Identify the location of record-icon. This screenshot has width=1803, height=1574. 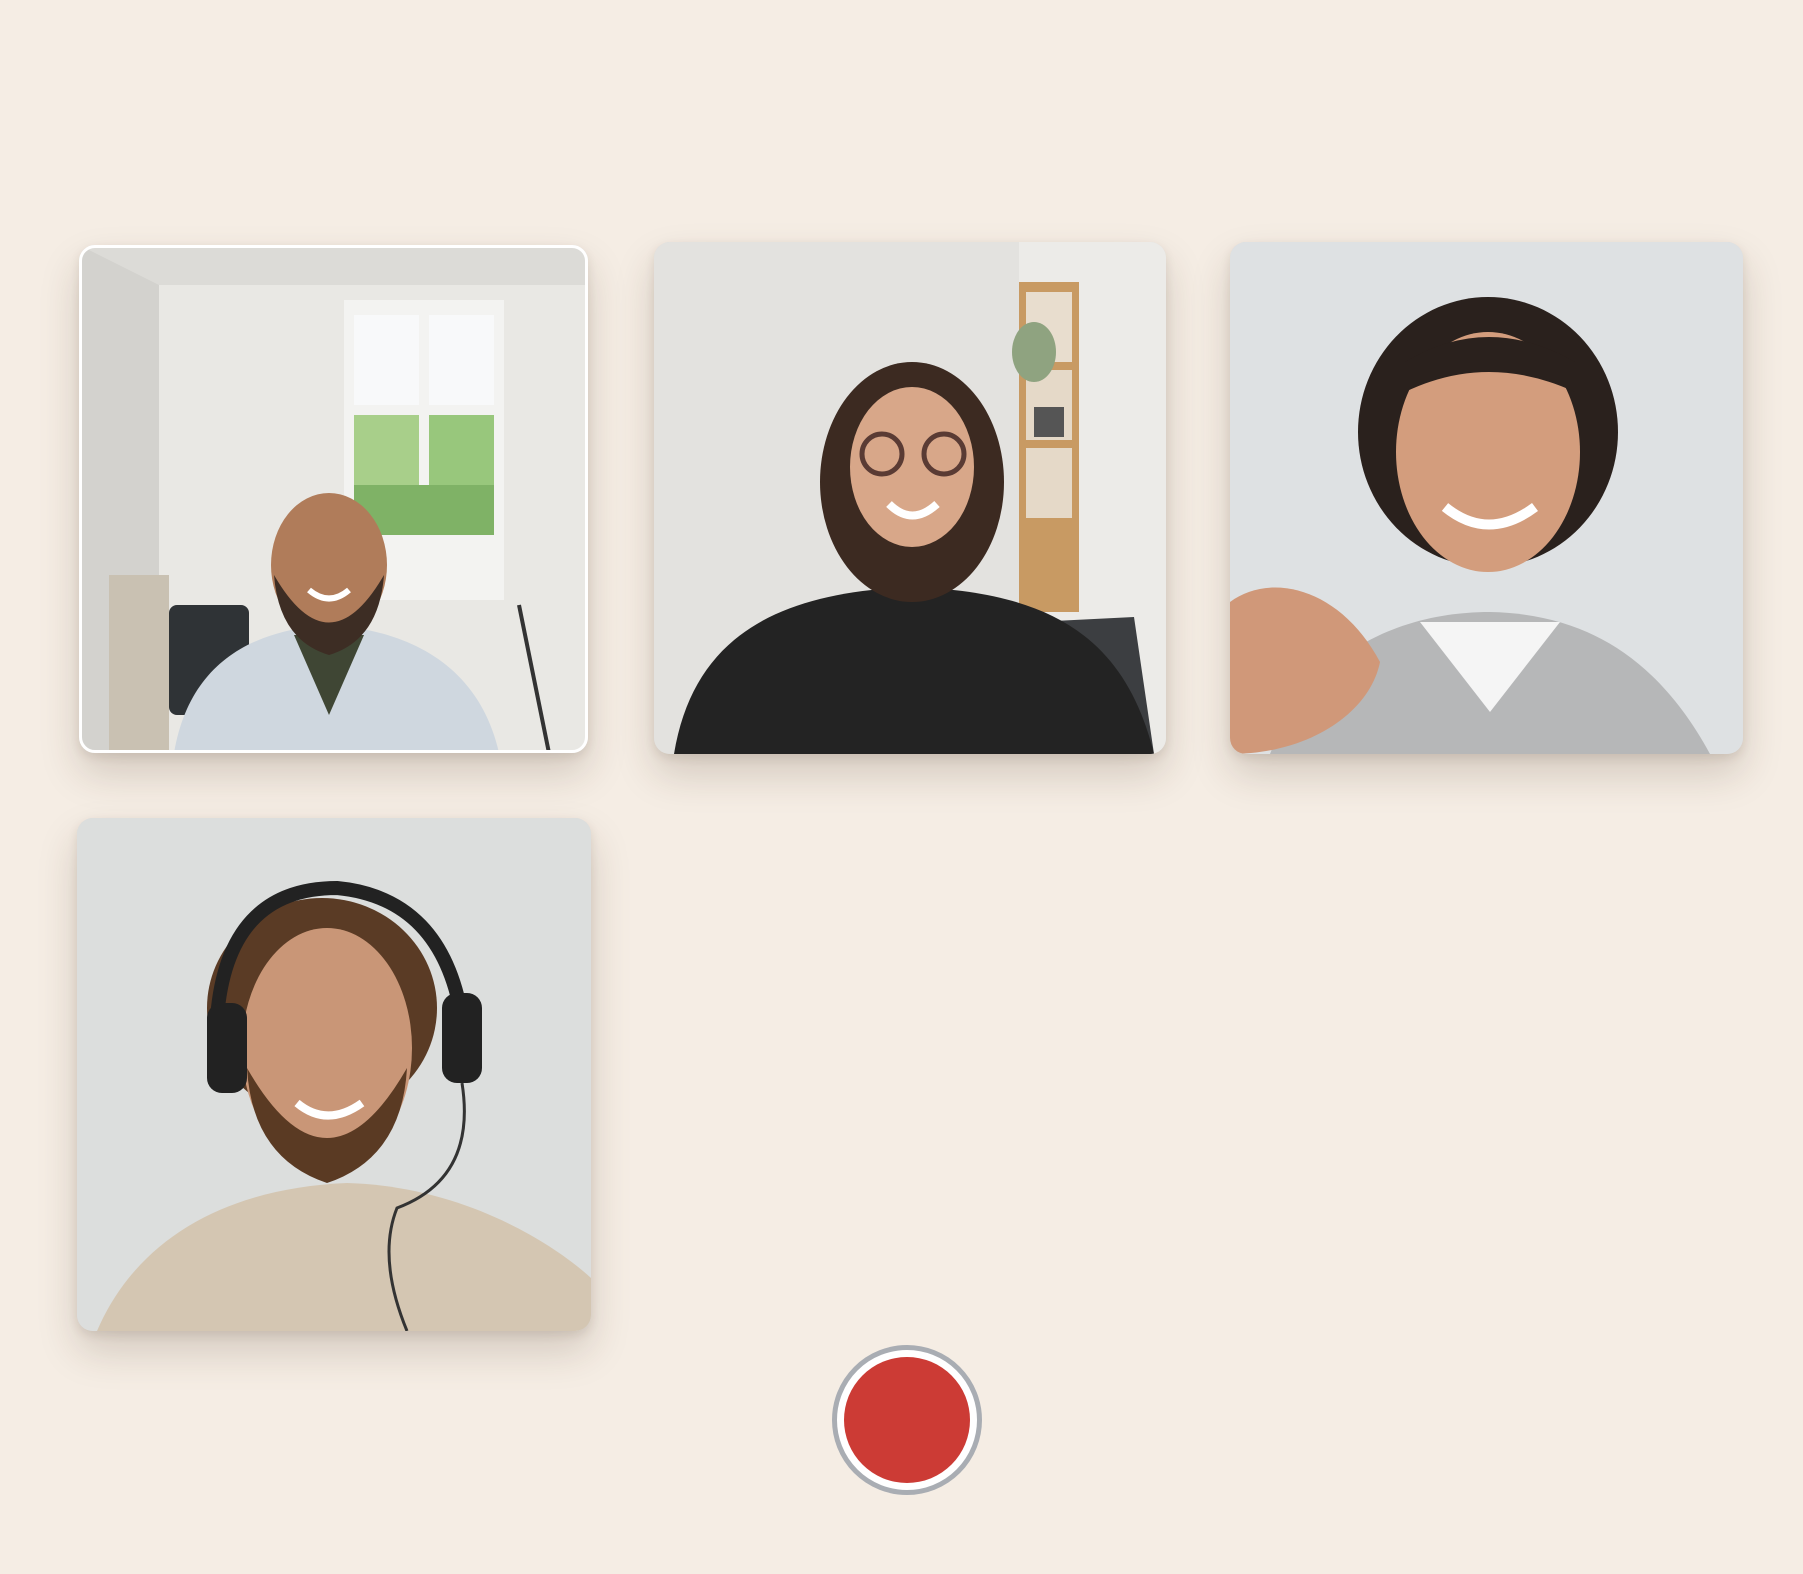
(907, 1420).